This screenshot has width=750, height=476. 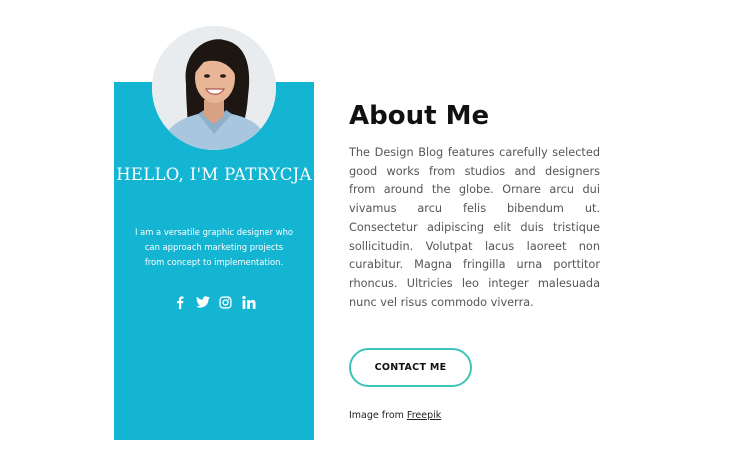 What do you see at coordinates (214, 302) in the screenshot?
I see `social-links` at bounding box center [214, 302].